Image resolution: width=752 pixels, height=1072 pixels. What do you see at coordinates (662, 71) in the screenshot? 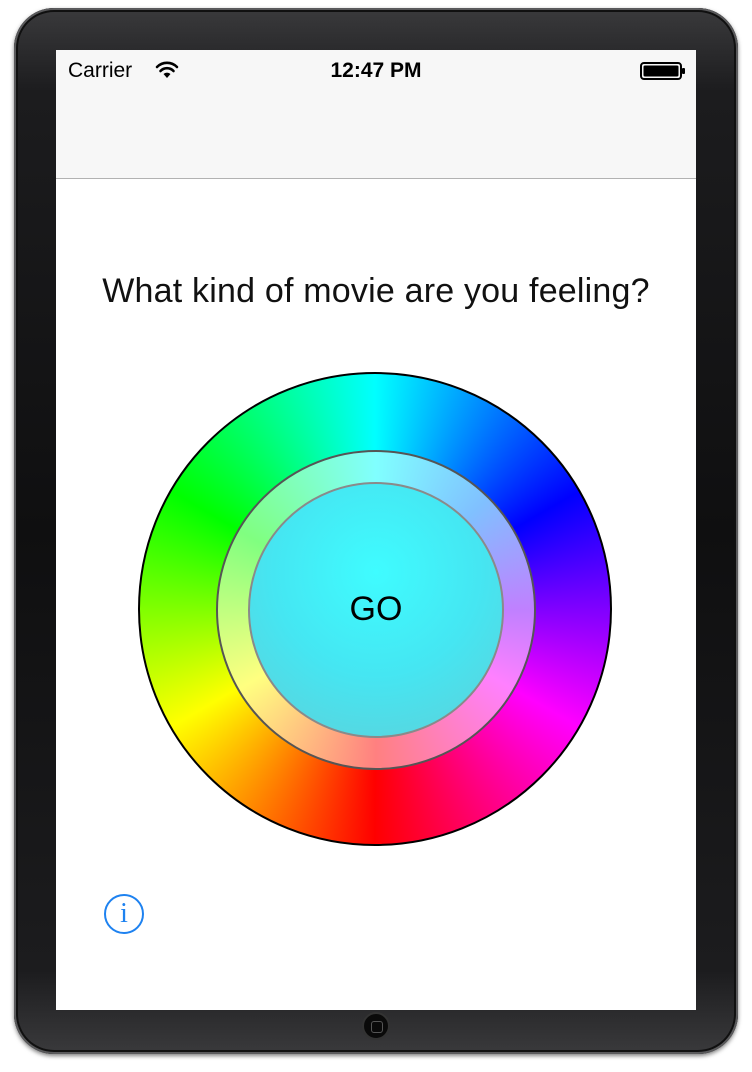
I see `battery-icon` at bounding box center [662, 71].